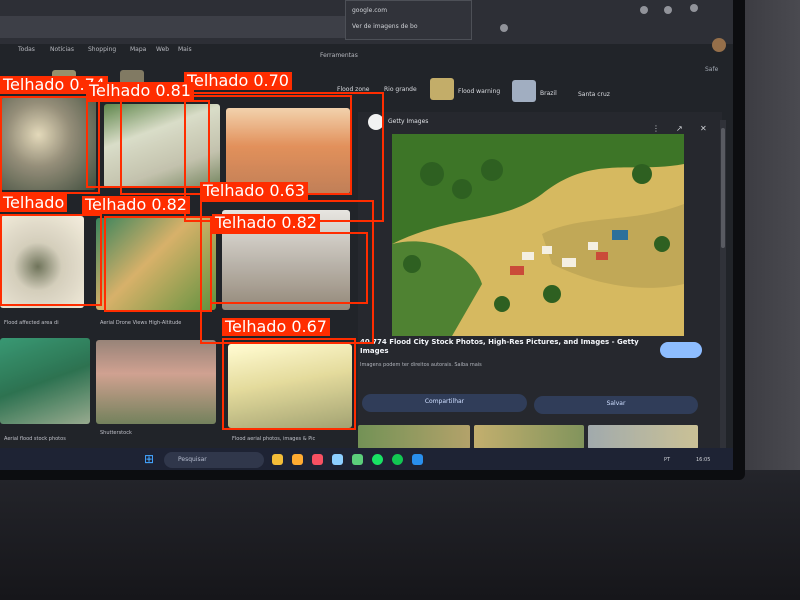 The height and width of the screenshot is (600, 800). I want to click on detection-score: 0.70, so click(271, 80).